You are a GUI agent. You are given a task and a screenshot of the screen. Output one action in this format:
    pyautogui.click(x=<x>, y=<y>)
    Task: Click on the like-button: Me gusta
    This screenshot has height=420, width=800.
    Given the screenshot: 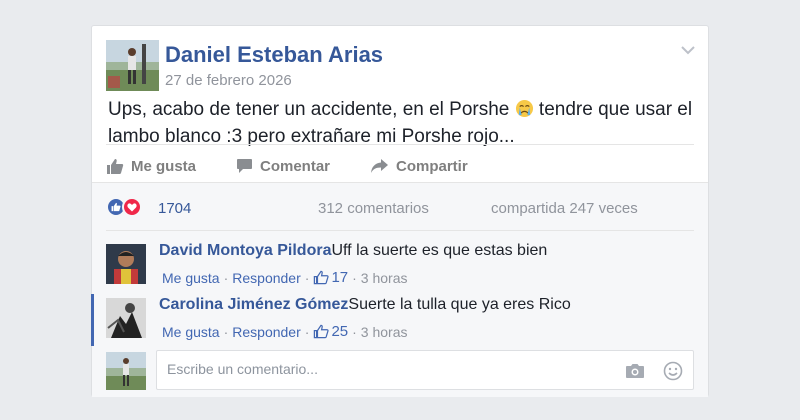 What is the action you would take?
    pyautogui.click(x=171, y=166)
    